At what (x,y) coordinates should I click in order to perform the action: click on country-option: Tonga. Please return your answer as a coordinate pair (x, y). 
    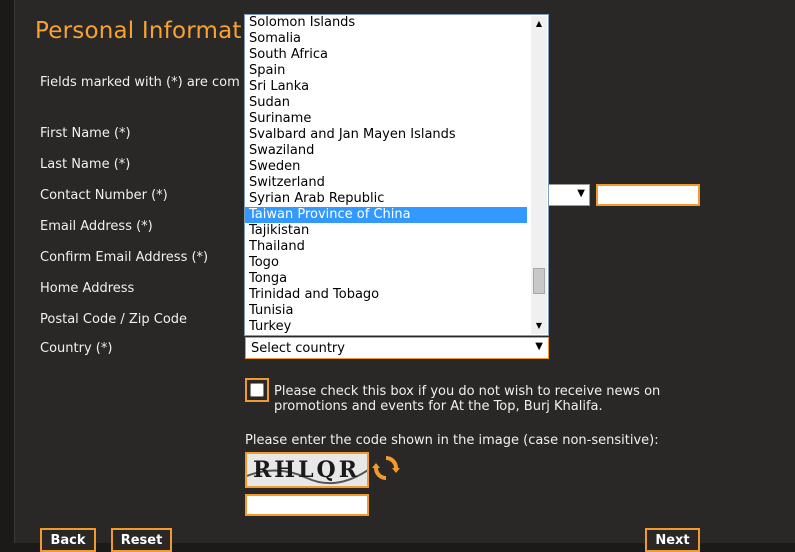
    Looking at the image, I should click on (386, 279).